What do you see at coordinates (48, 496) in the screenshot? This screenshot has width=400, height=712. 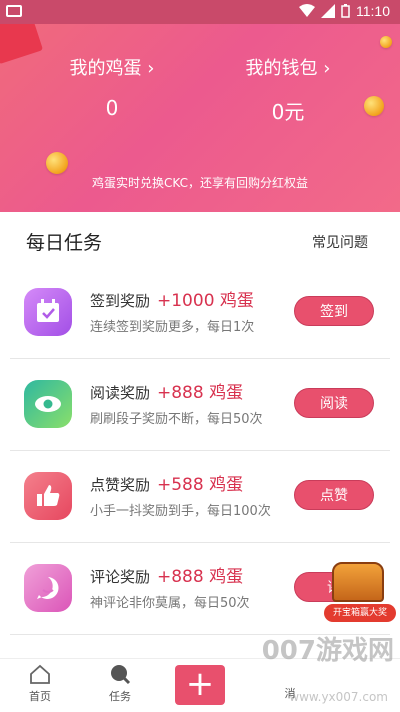 I see `thumbs-up-icon` at bounding box center [48, 496].